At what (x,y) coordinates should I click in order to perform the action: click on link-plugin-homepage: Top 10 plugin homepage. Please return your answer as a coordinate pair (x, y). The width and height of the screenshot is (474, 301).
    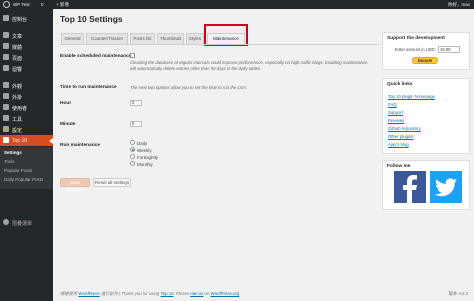
    Looking at the image, I should click on (411, 96).